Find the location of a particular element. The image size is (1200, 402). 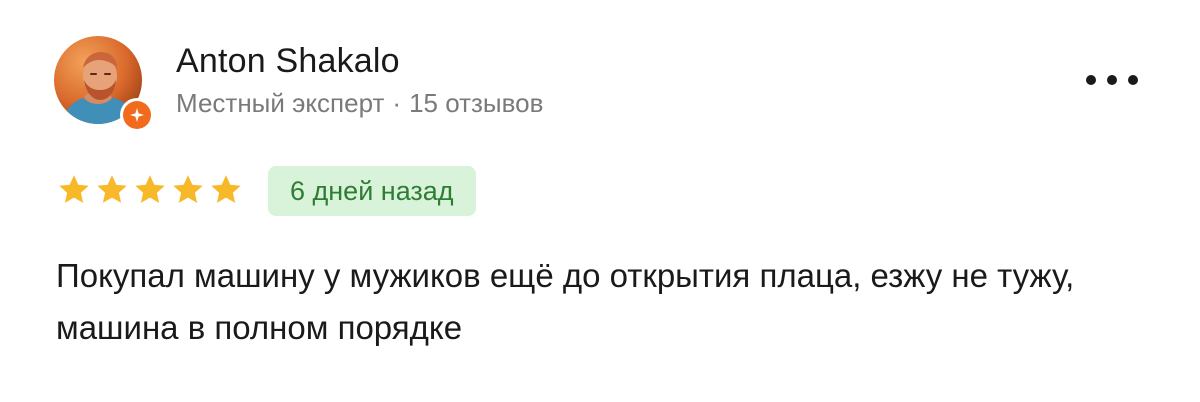

rating-stars is located at coordinates (150, 190).